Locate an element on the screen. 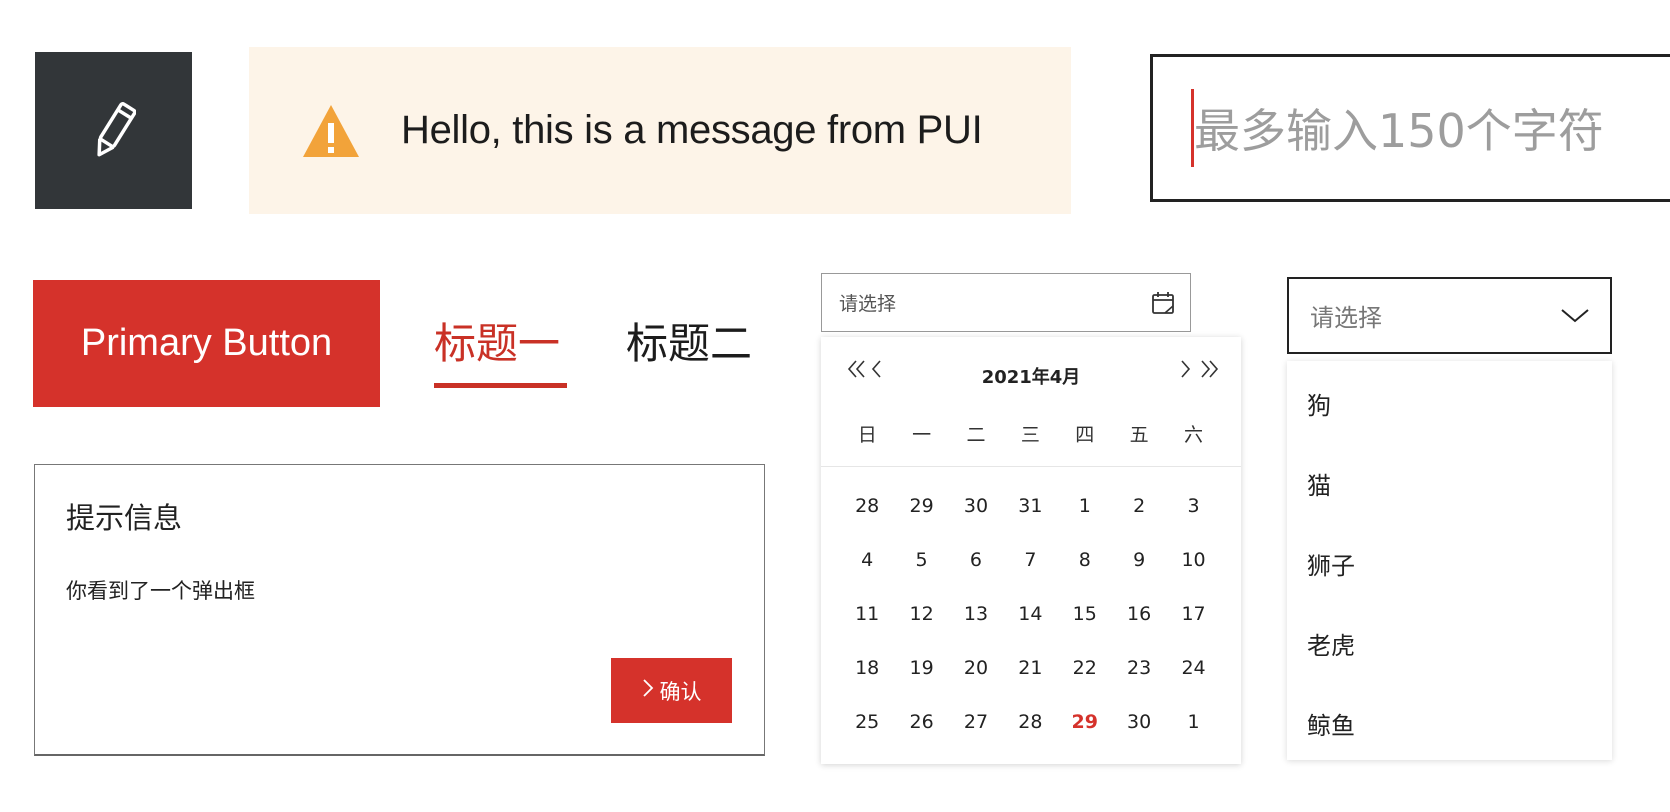  calendar-icon is located at coordinates (1163, 302).